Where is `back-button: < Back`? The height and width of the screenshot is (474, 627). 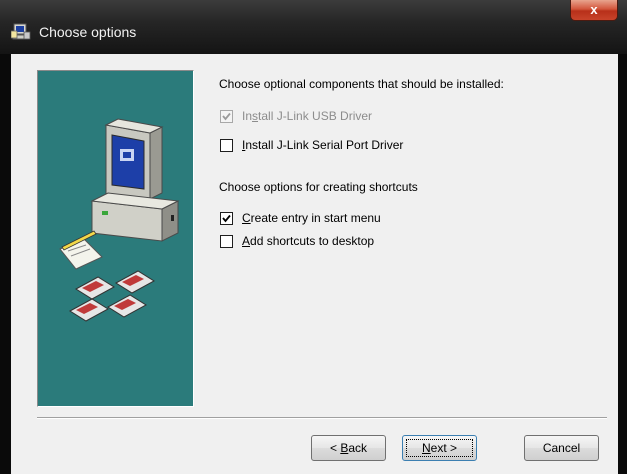 back-button: < Back is located at coordinates (348, 448).